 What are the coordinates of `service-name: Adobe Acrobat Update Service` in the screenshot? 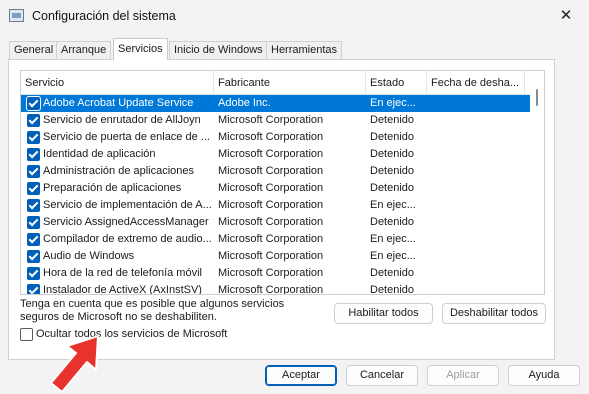 It's located at (118, 103).